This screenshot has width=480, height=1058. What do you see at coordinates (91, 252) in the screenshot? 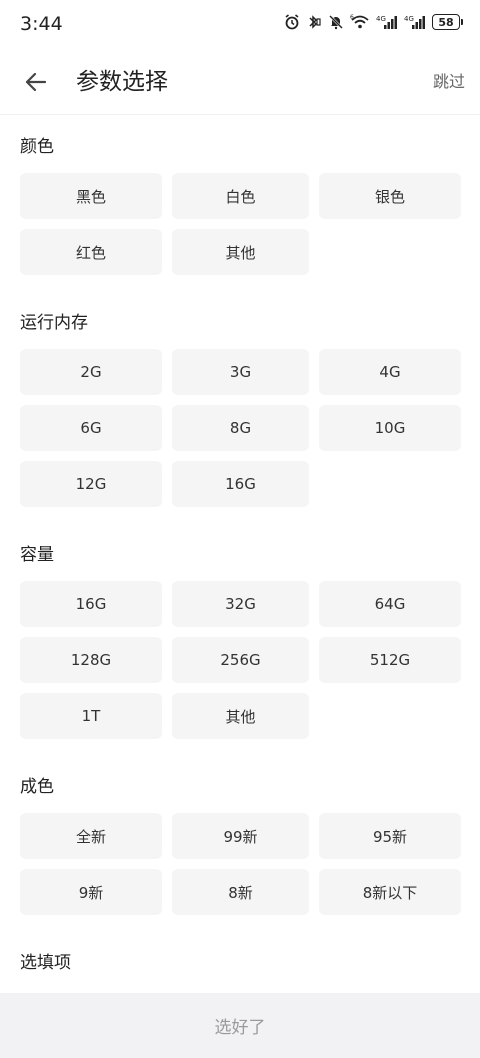
I see `option-chip: 红色` at bounding box center [91, 252].